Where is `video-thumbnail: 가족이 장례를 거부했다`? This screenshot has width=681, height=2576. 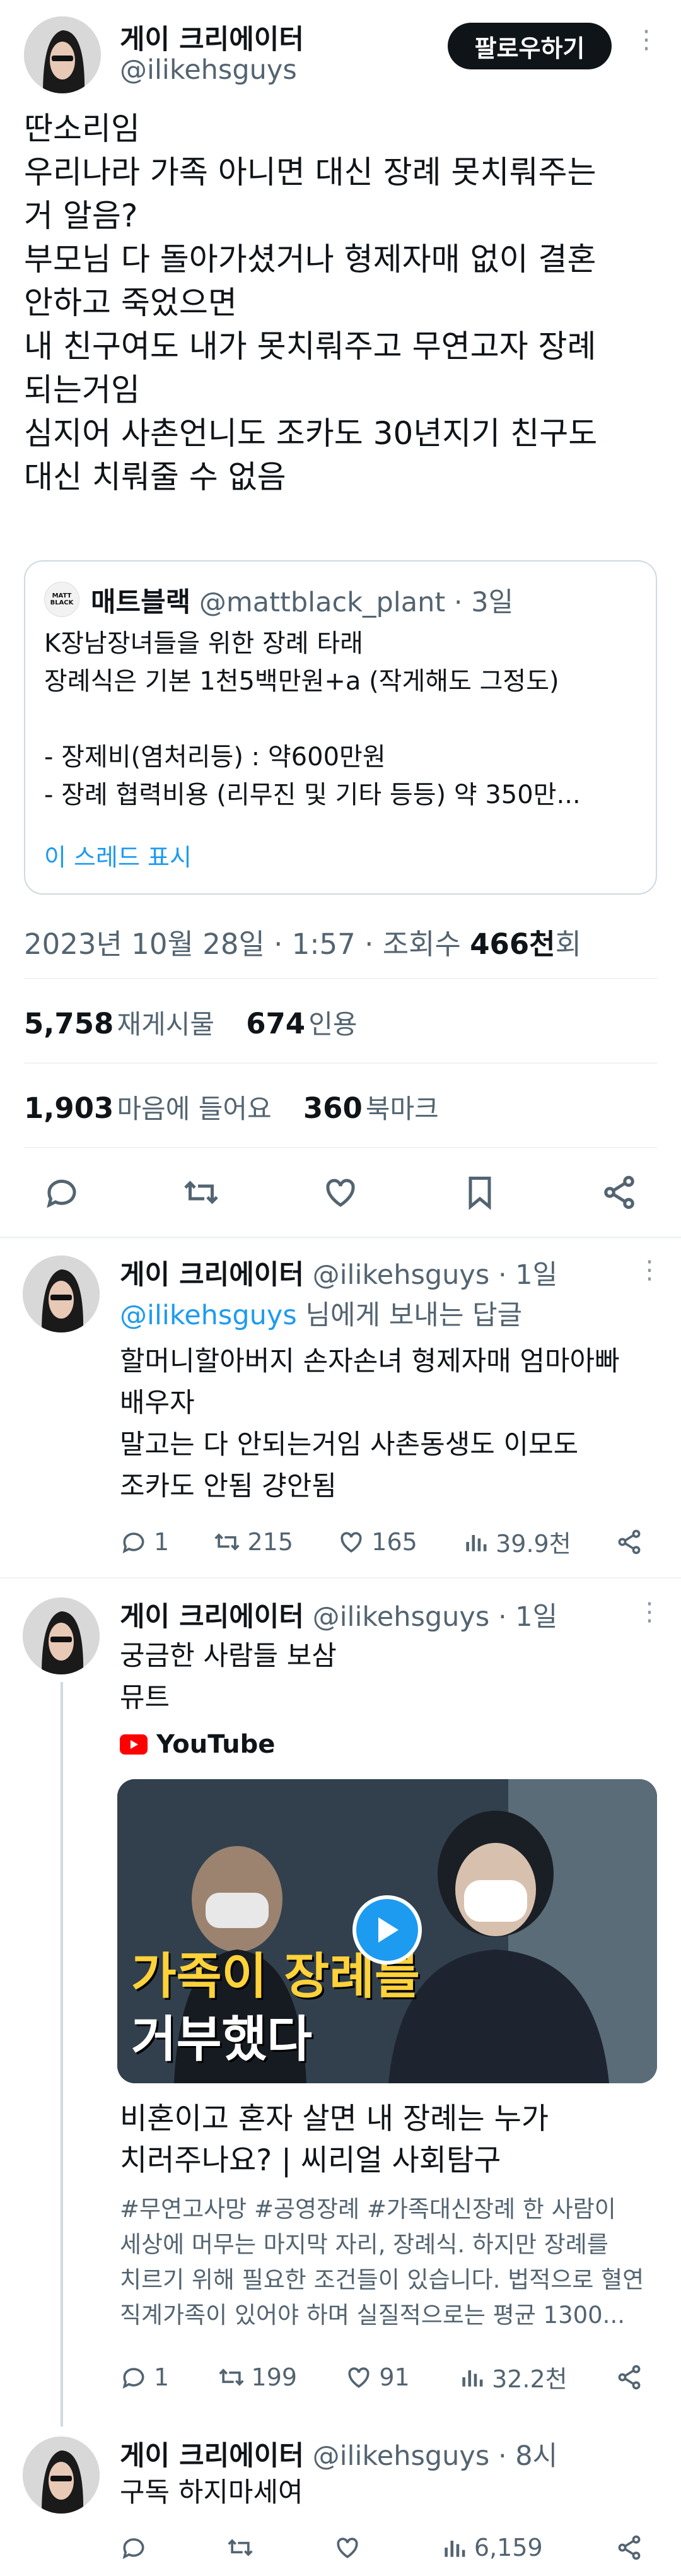 video-thumbnail: 가족이 장례를 거부했다 is located at coordinates (387, 1931).